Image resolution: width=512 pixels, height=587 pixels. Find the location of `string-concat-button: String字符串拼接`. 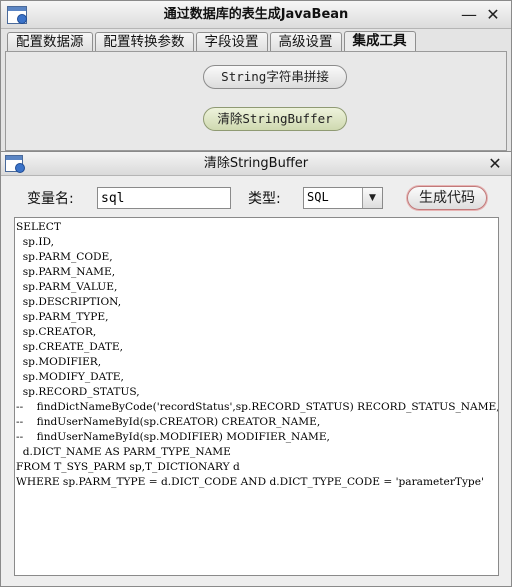

string-concat-button: String字符串拼接 is located at coordinates (275, 77).